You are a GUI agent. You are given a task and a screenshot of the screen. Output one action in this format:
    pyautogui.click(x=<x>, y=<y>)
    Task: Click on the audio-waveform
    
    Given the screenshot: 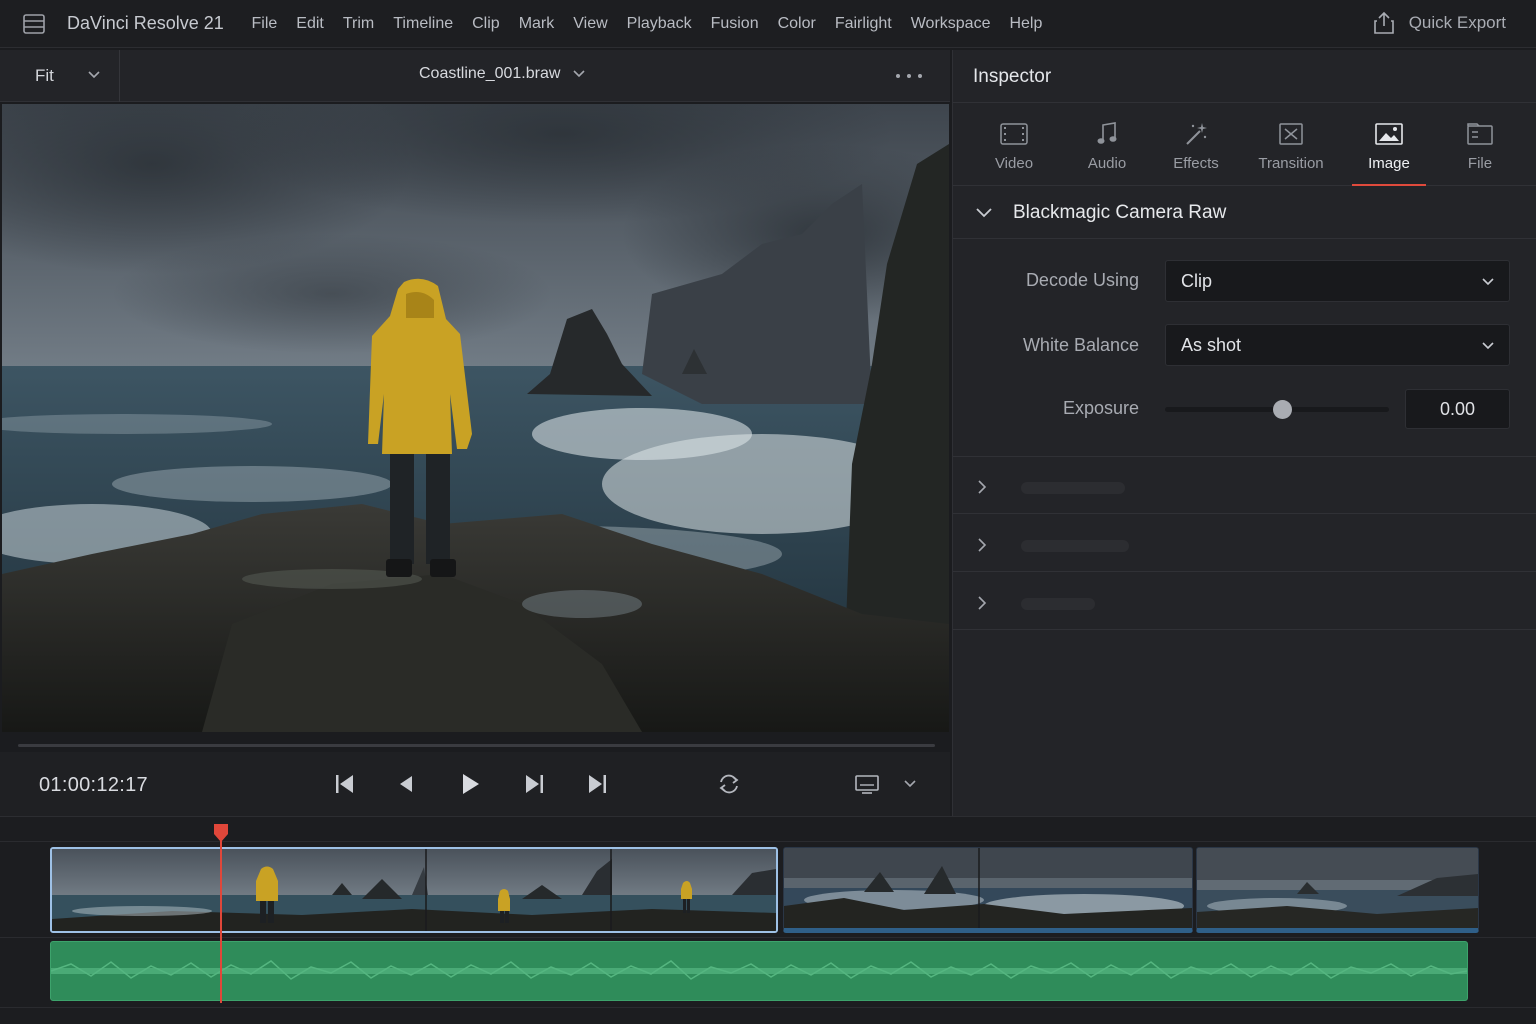 What is the action you would take?
    pyautogui.click(x=759, y=970)
    